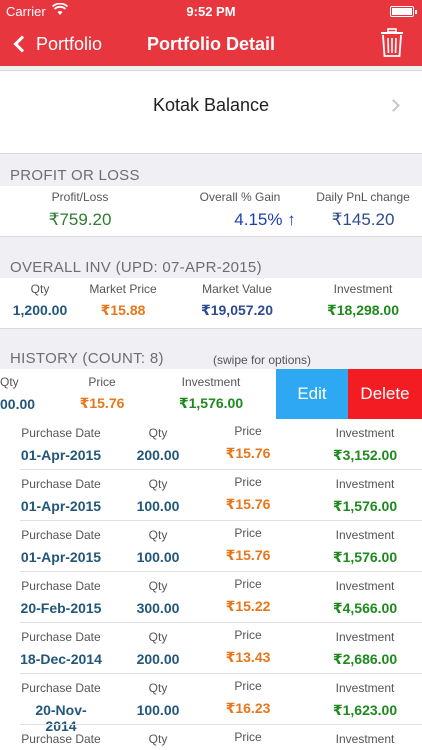 Image resolution: width=422 pixels, height=750 pixels. Describe the element at coordinates (363, 310) in the screenshot. I see `investment-value: ₹18,298.00` at that location.